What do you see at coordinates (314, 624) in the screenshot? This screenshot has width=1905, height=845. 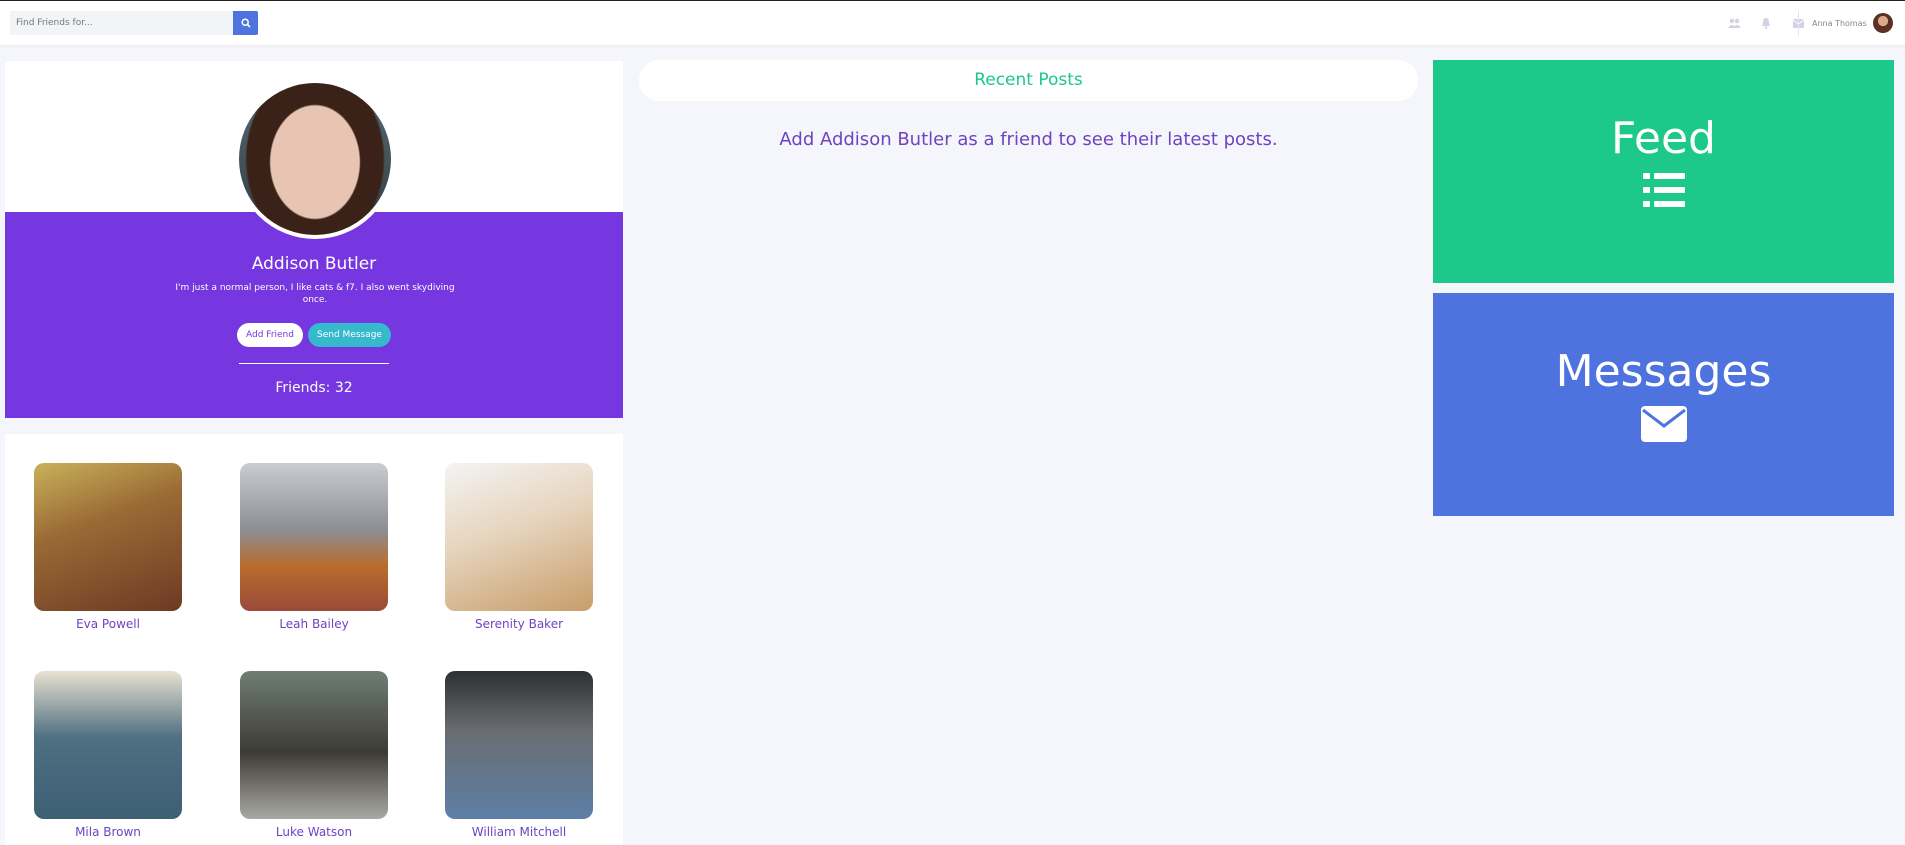 I see `friend-name: Leah Bailey` at bounding box center [314, 624].